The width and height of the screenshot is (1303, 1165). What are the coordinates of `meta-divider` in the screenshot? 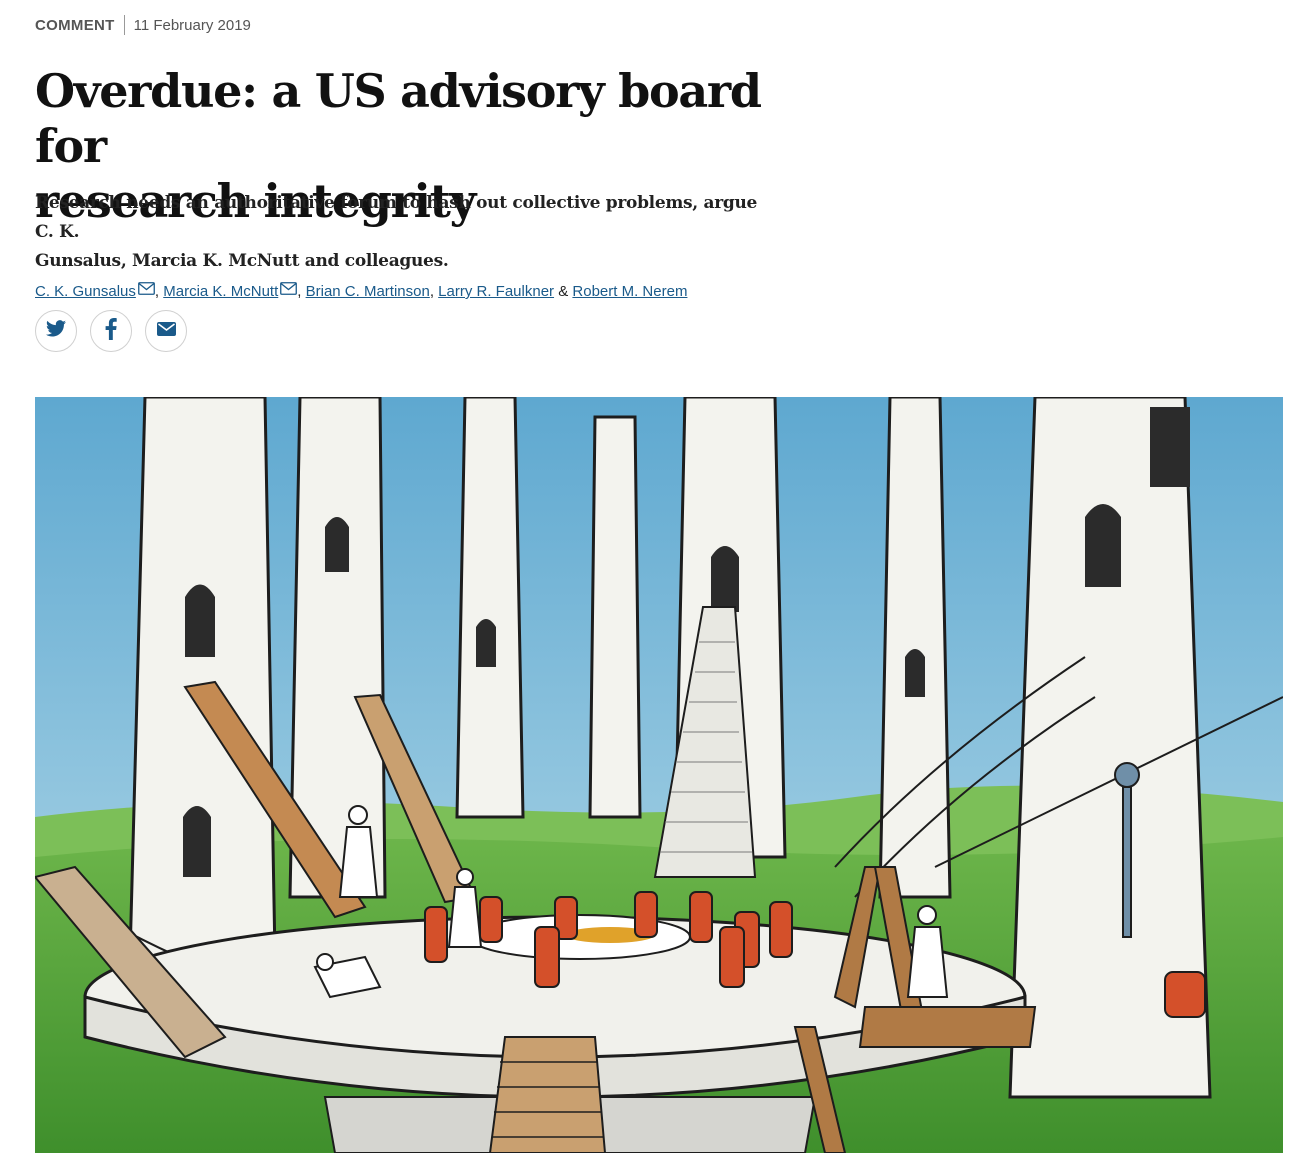 It's located at (124, 25).